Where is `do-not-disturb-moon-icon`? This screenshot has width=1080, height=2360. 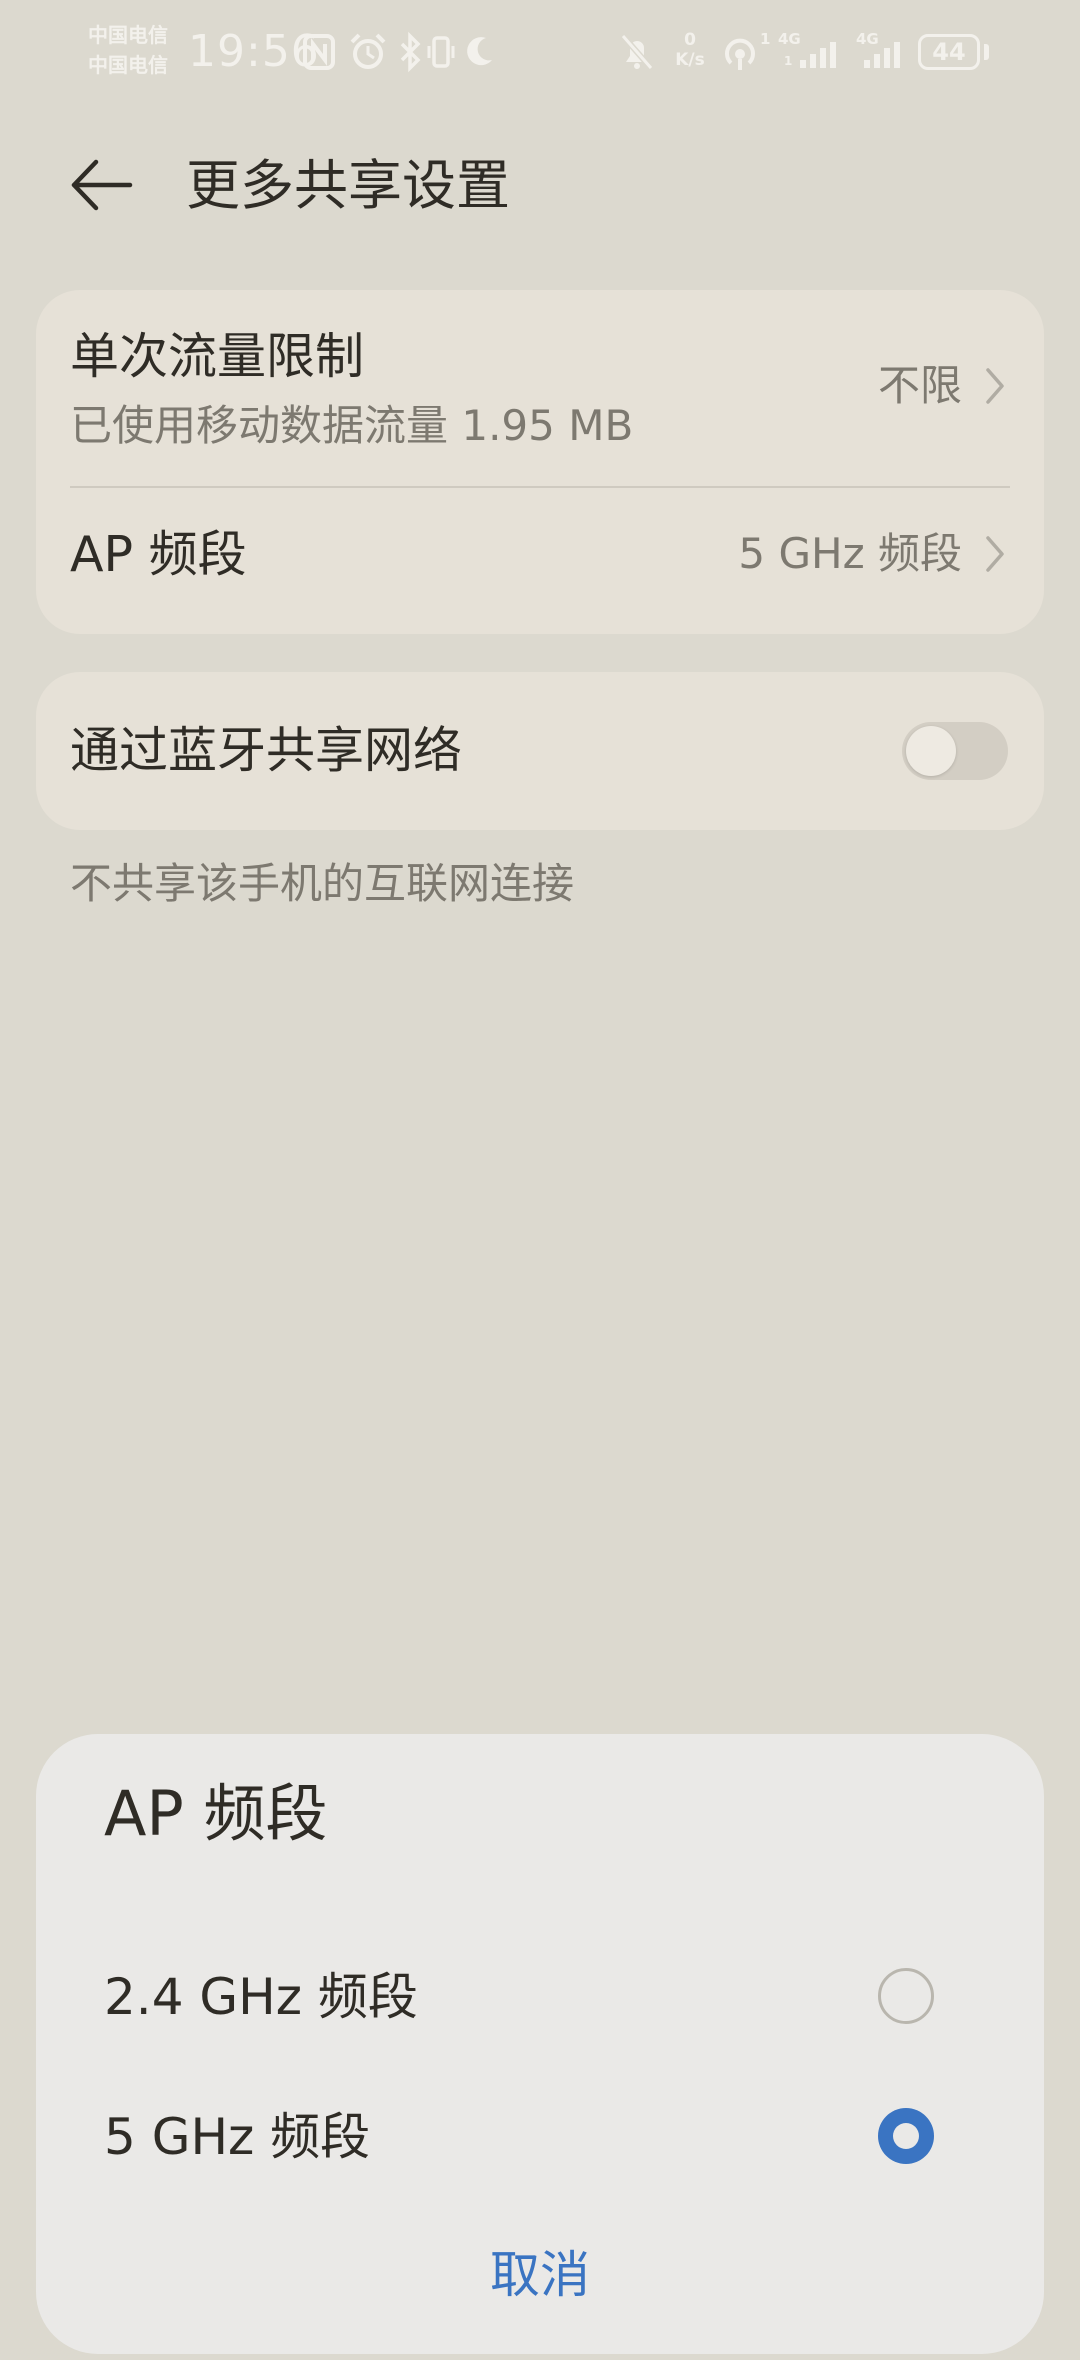 do-not-disturb-moon-icon is located at coordinates (480, 52).